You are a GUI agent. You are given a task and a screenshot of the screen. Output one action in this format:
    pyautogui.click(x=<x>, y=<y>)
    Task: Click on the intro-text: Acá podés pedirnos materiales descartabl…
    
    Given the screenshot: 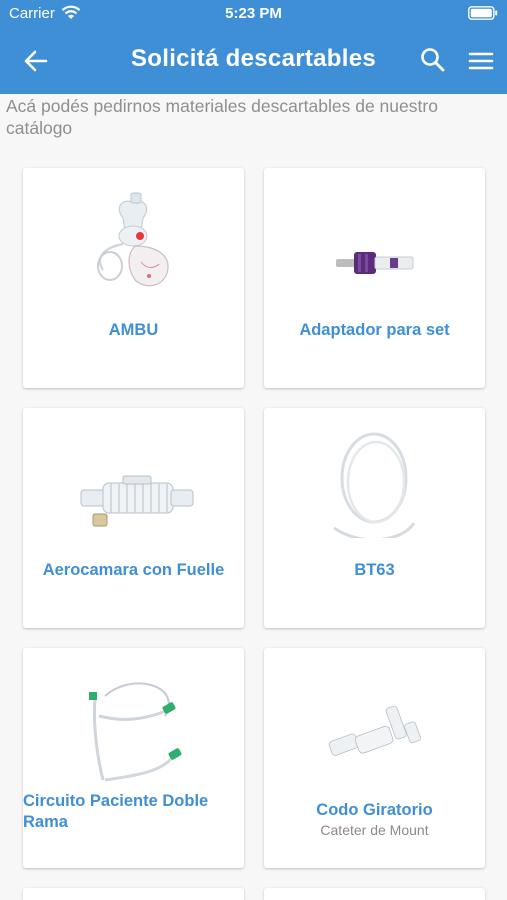 What is the action you would take?
    pyautogui.click(x=222, y=117)
    